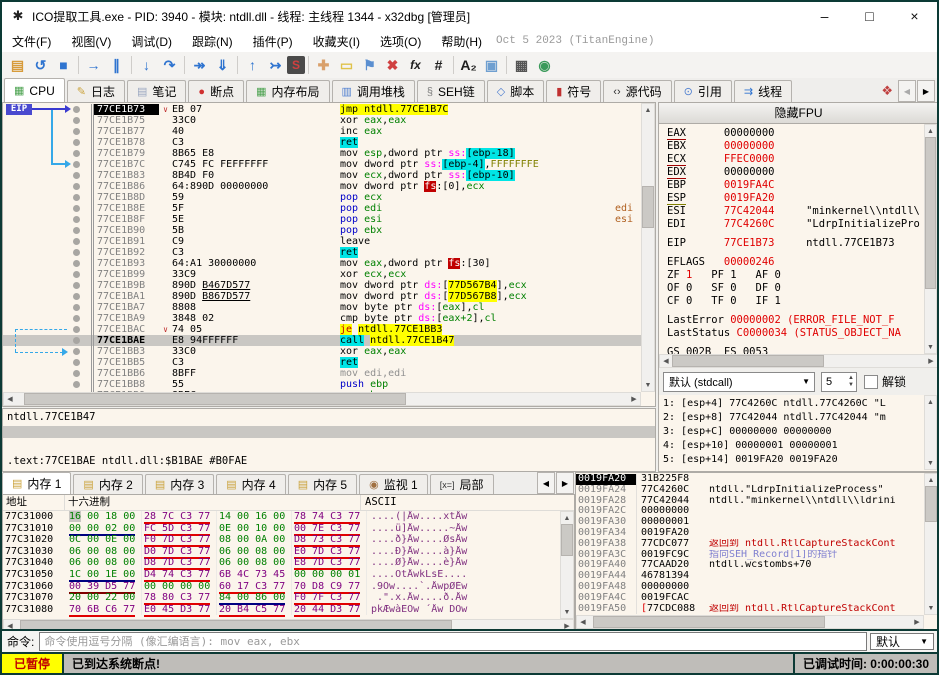  I want to click on disasm-row: 77CE1BB8 55 push ebp, so click(322, 384).